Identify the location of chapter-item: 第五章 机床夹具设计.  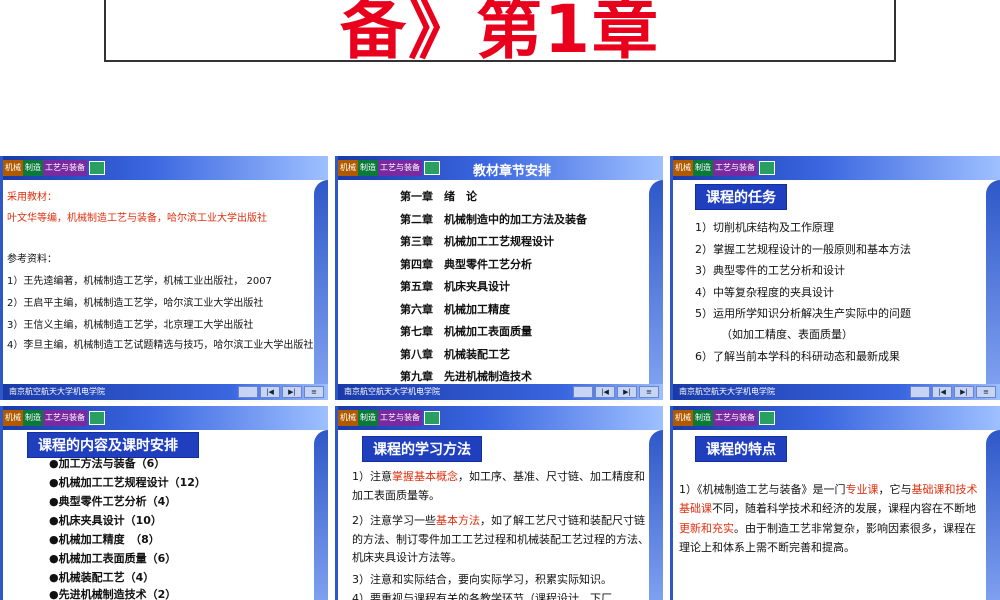
(455, 286).